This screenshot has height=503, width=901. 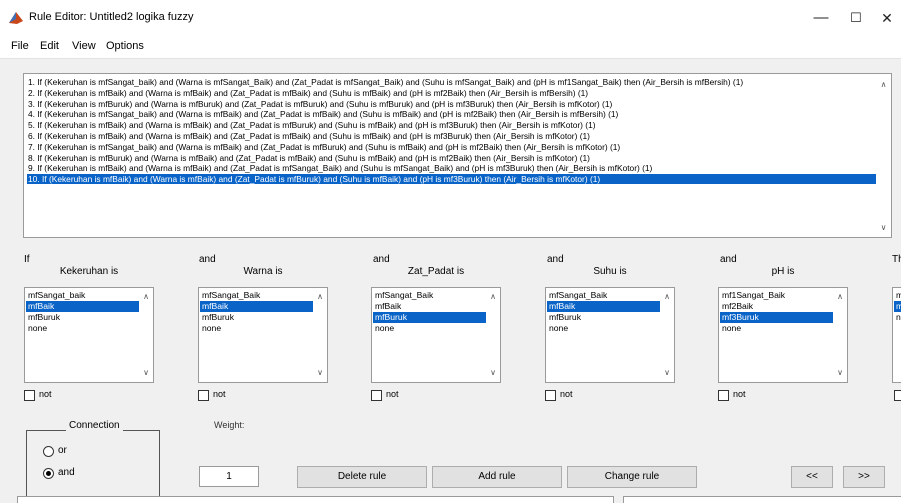 What do you see at coordinates (555, 259) in the screenshot?
I see `and-label-3: and` at bounding box center [555, 259].